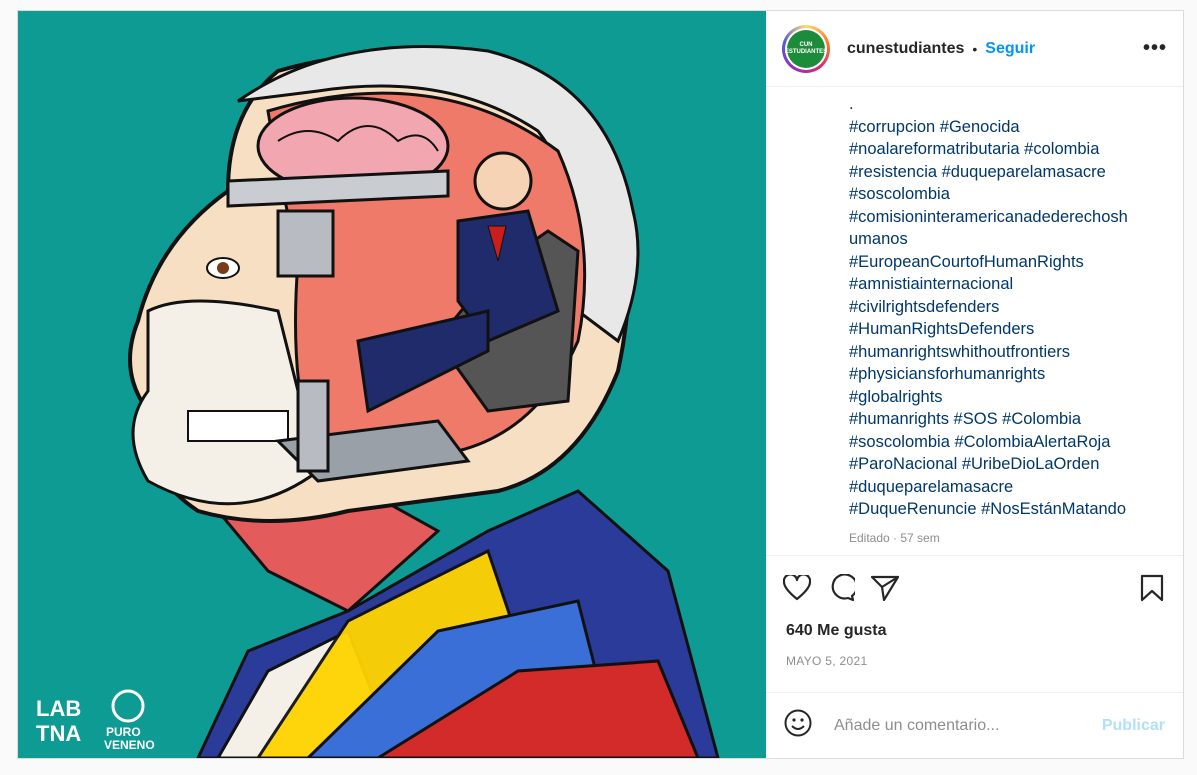 The height and width of the screenshot is (775, 1197). I want to click on svg-text: TNA, so click(58, 733).